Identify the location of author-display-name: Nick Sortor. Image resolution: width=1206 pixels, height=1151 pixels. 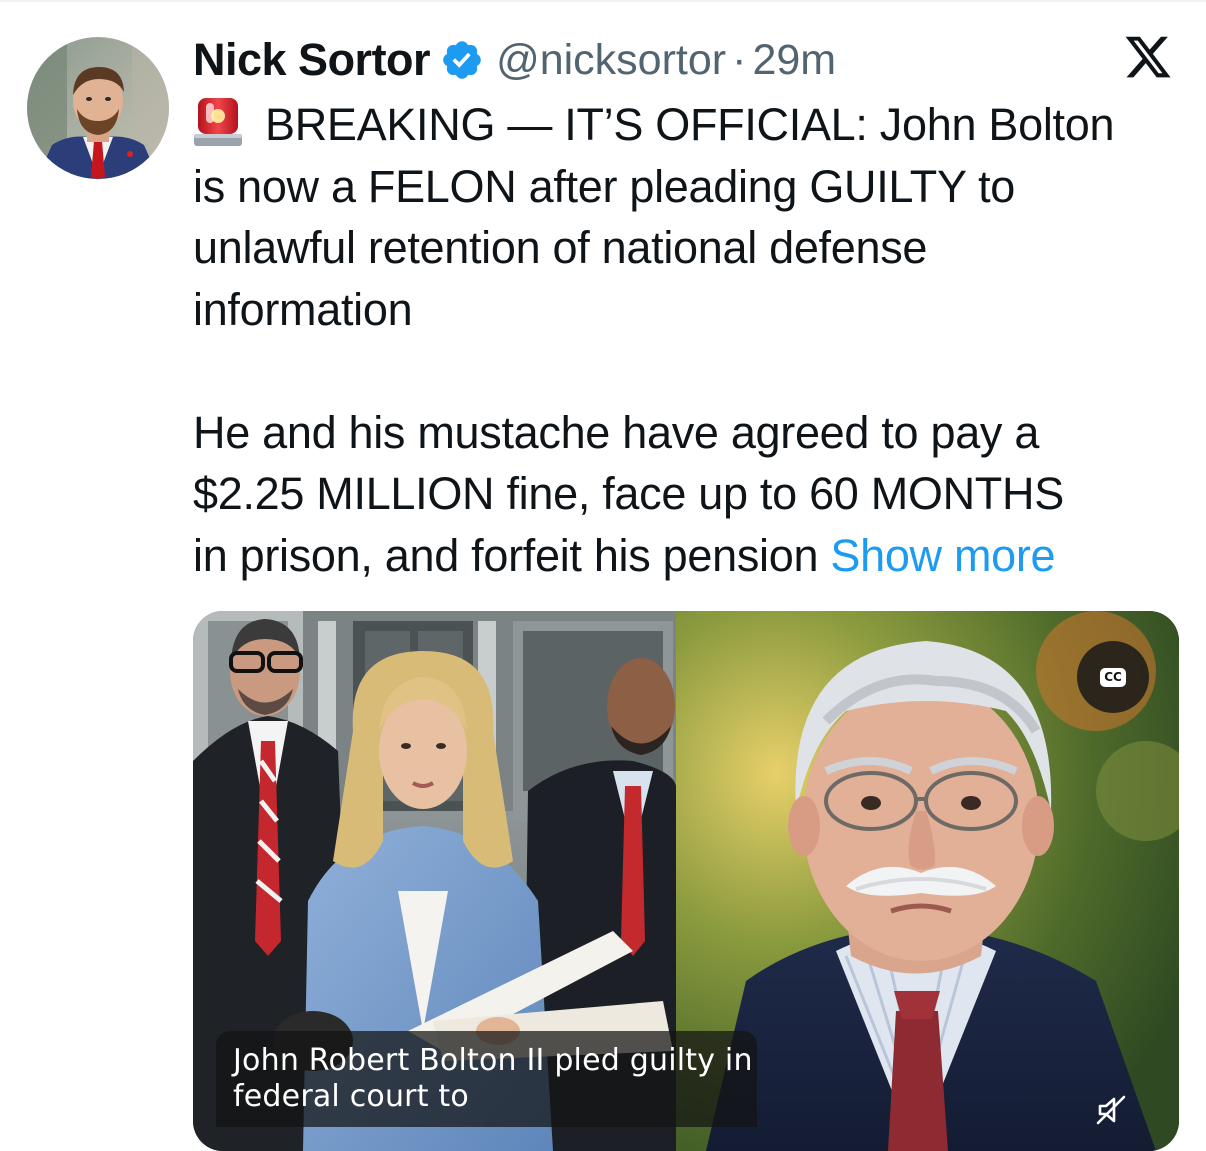
(312, 60).